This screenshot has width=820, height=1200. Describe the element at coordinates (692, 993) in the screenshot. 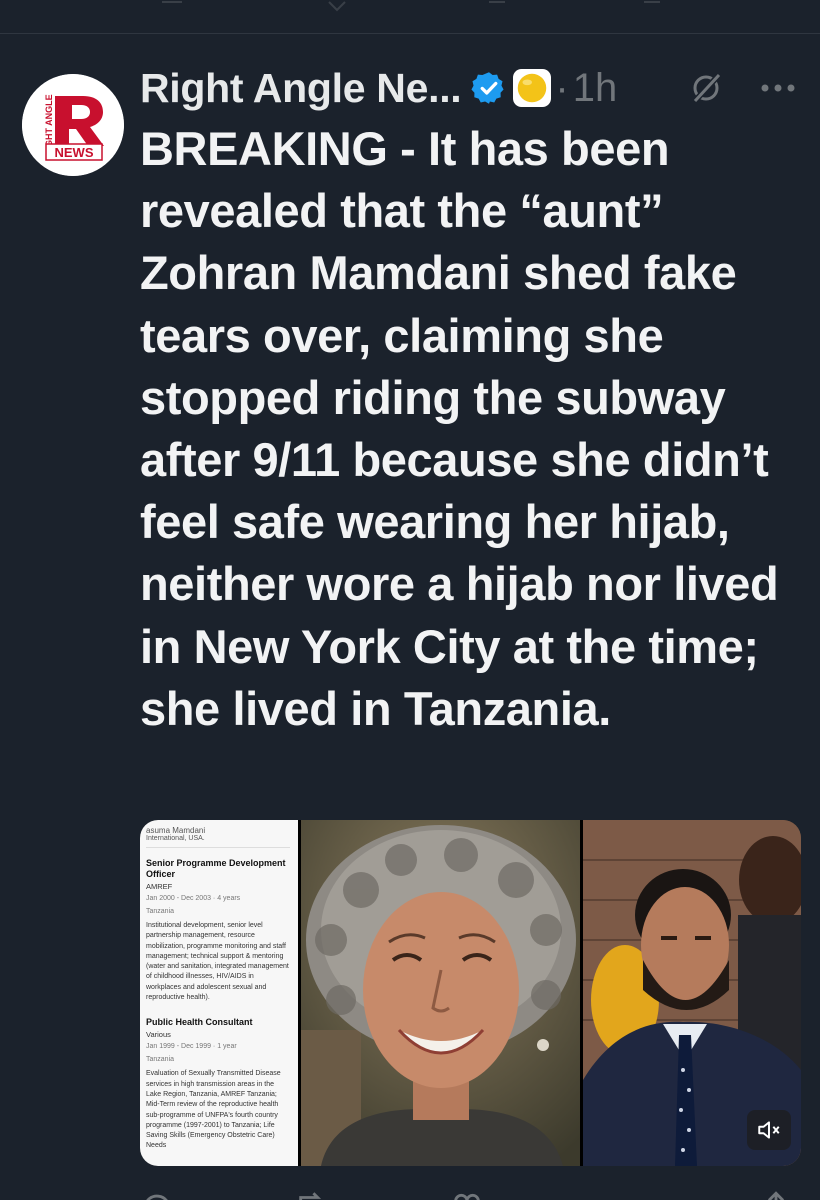

I see `media-image-man-in-suit` at that location.